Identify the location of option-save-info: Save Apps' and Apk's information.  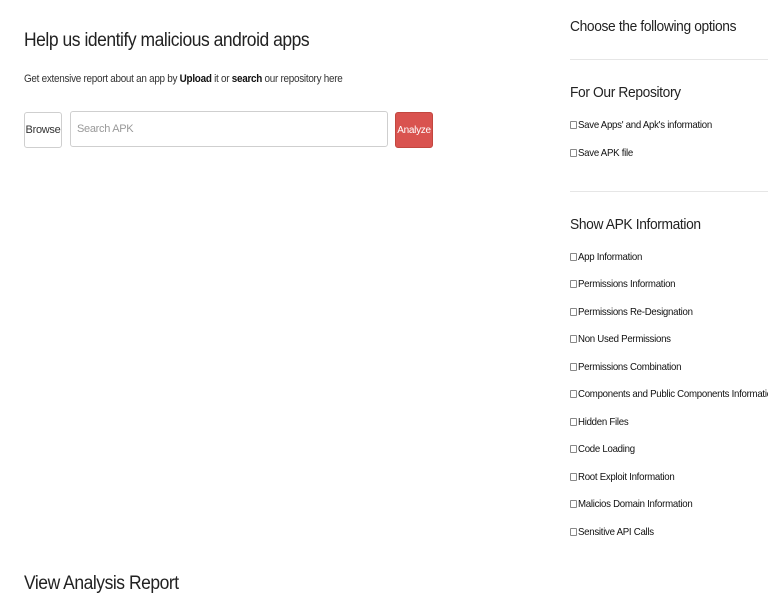
(647, 125).